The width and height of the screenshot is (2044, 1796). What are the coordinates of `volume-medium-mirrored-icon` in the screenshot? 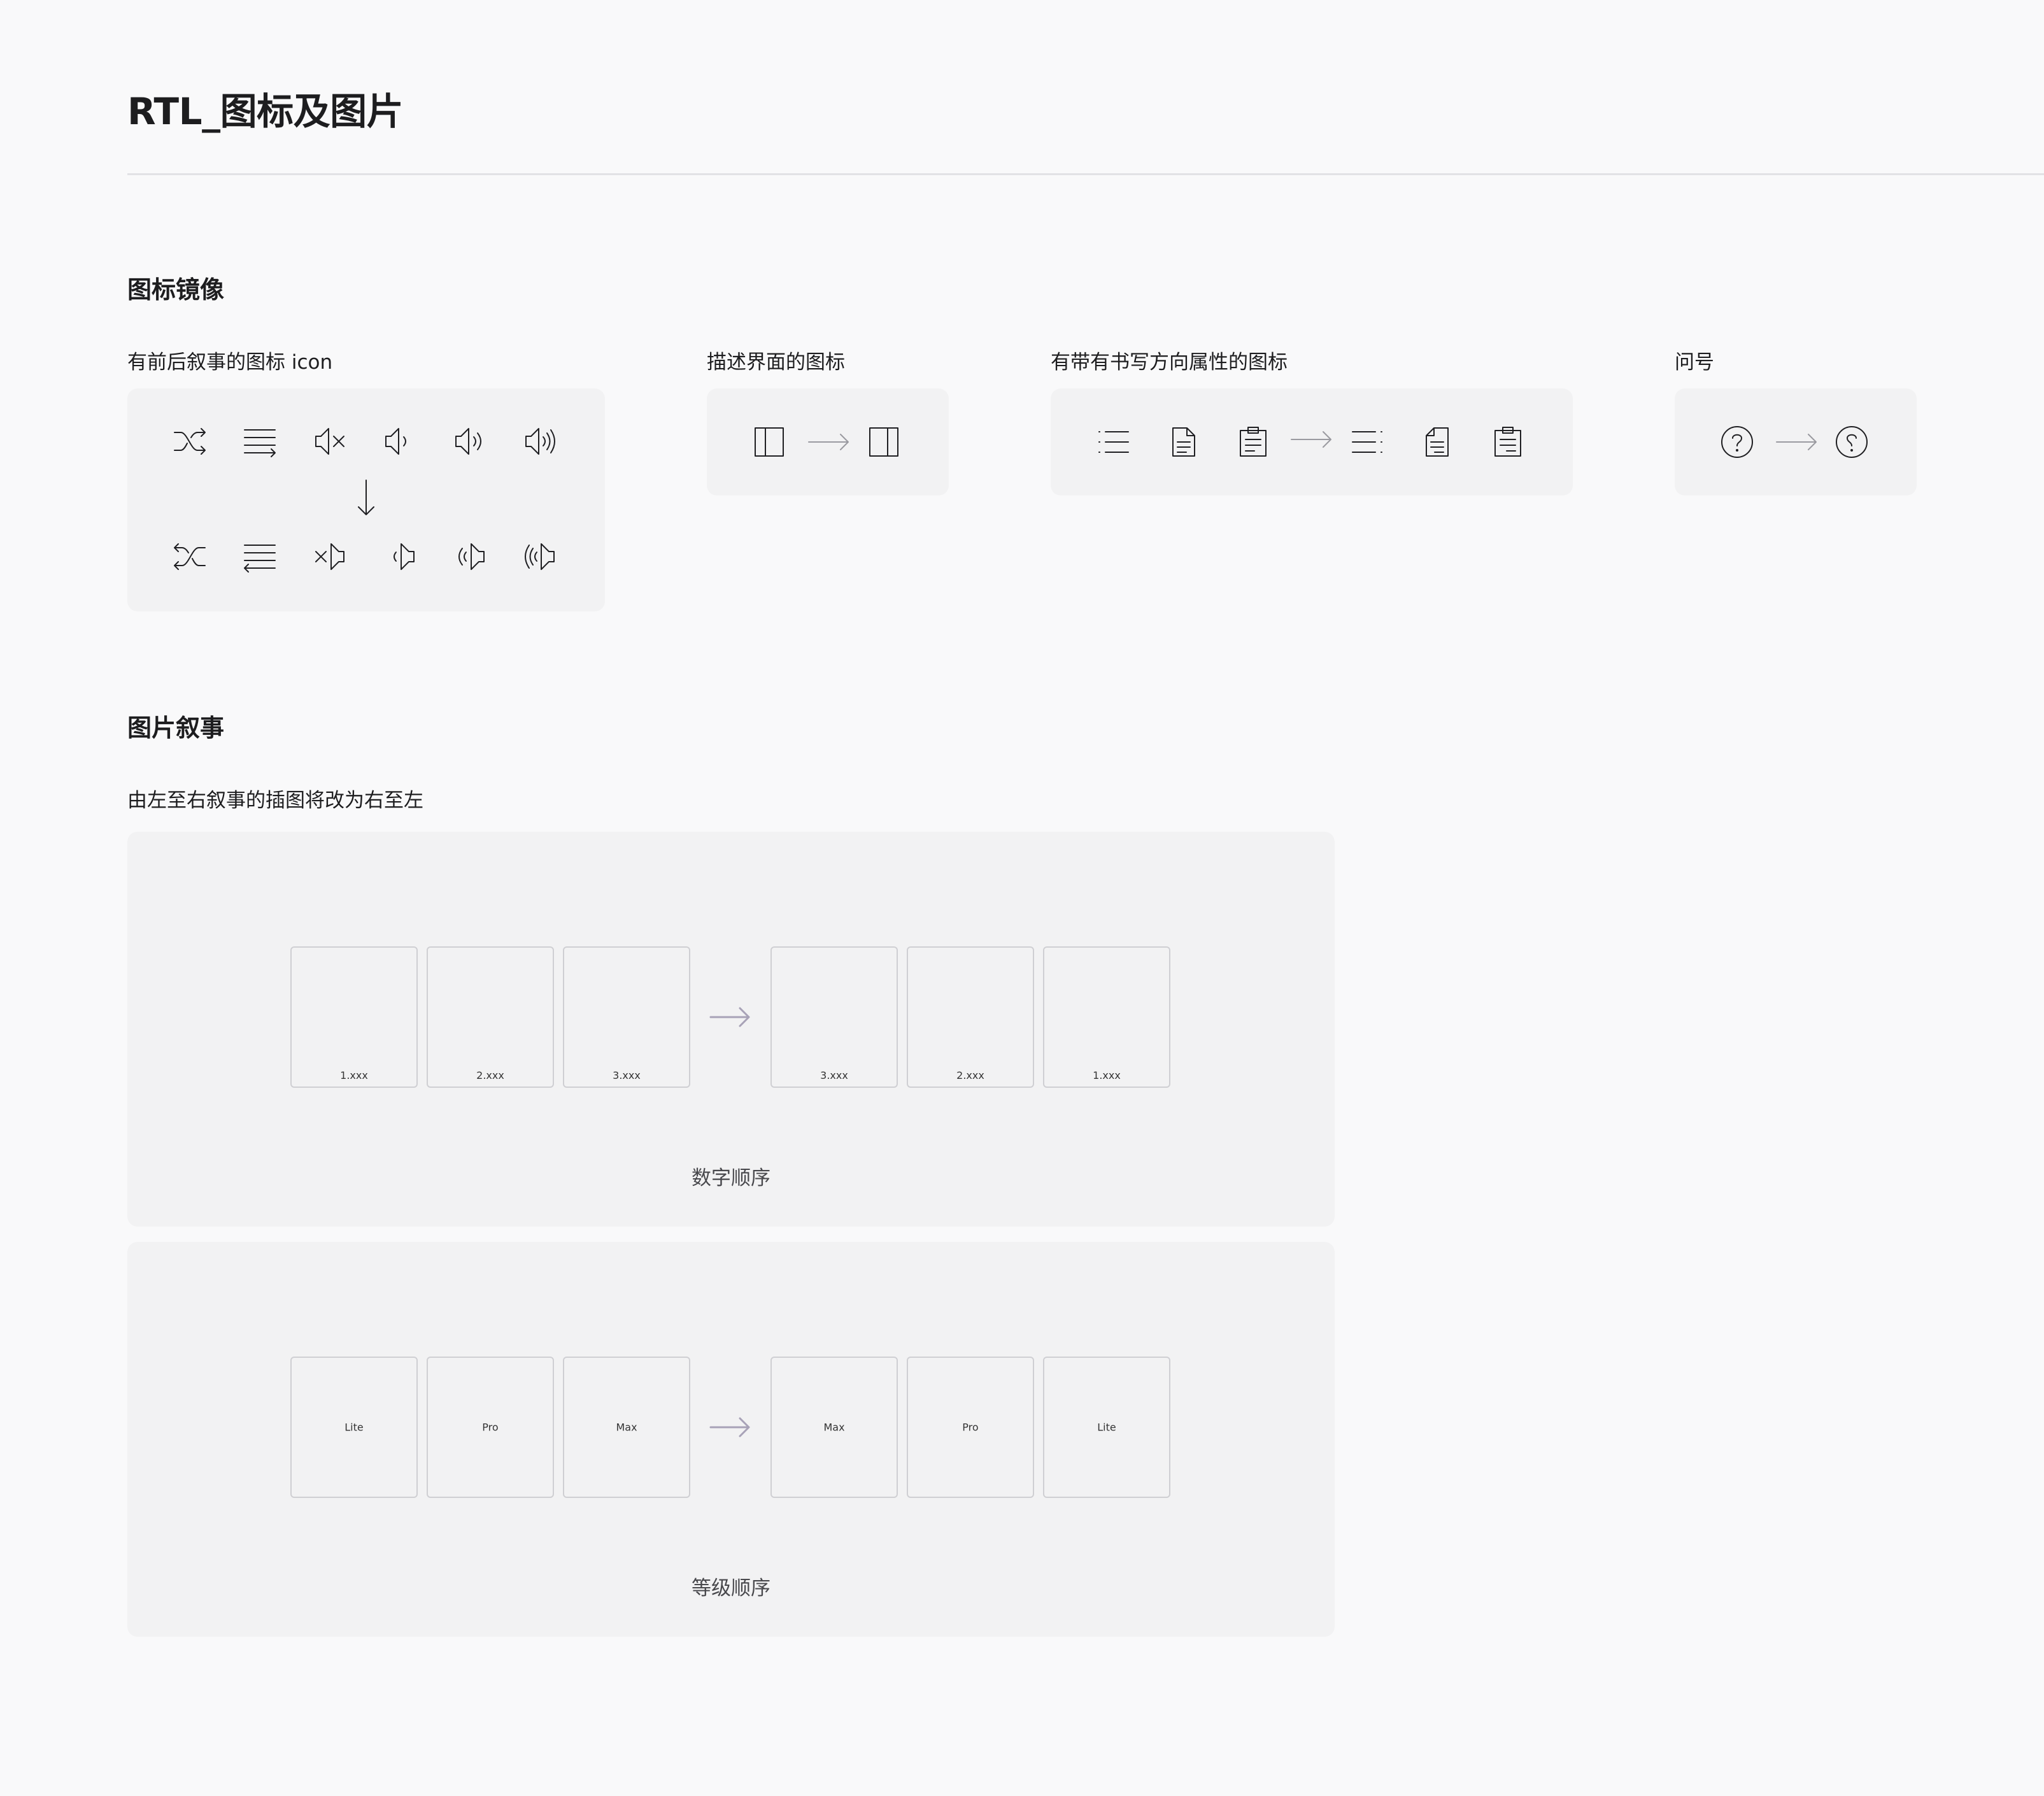 It's located at (473, 557).